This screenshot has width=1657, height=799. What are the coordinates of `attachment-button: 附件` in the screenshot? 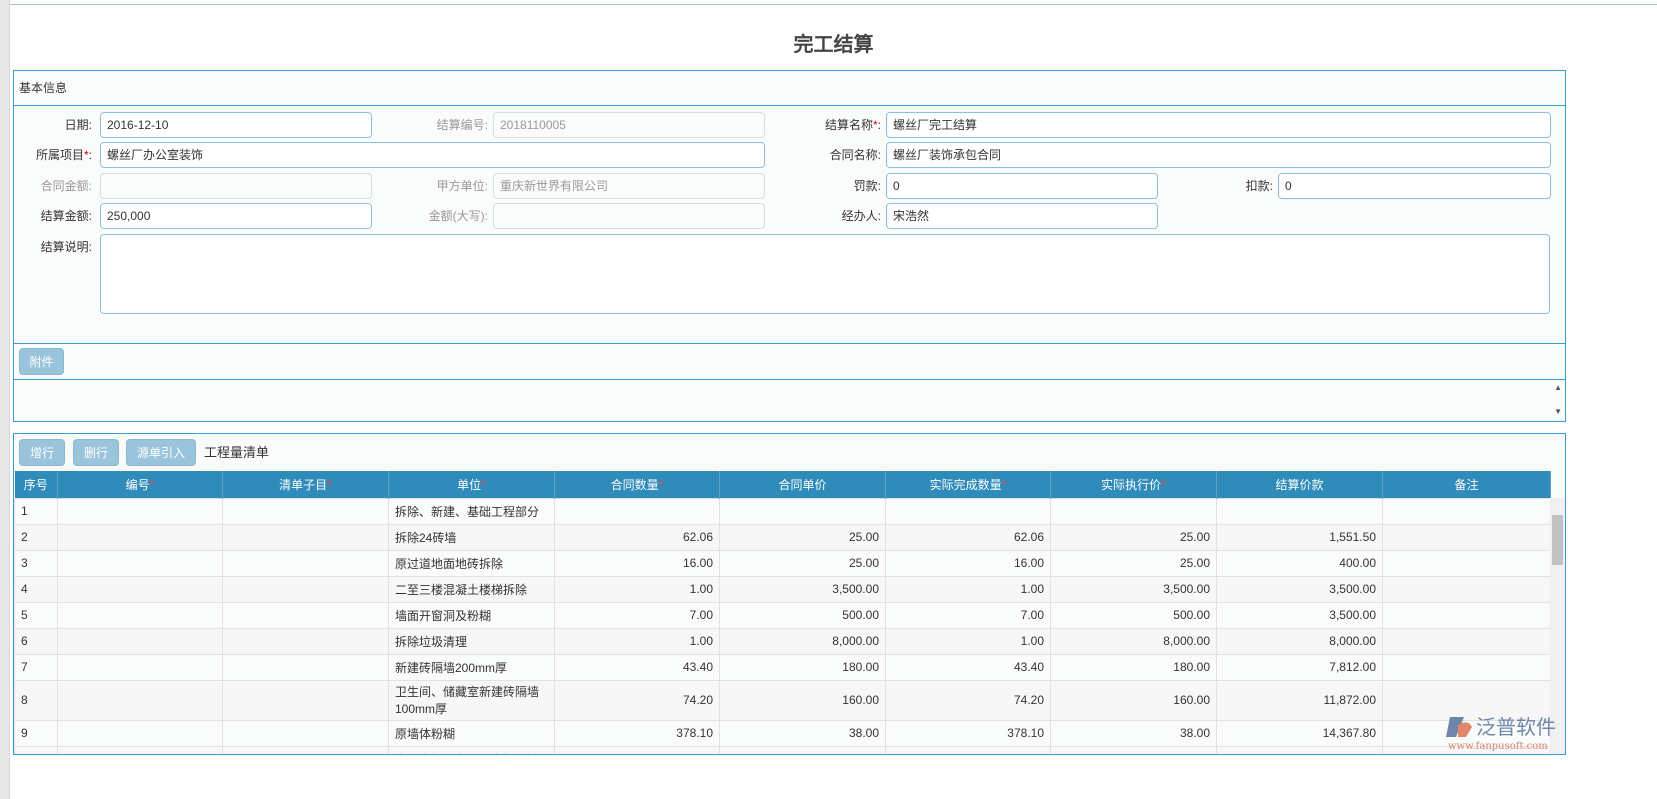 It's located at (41, 361).